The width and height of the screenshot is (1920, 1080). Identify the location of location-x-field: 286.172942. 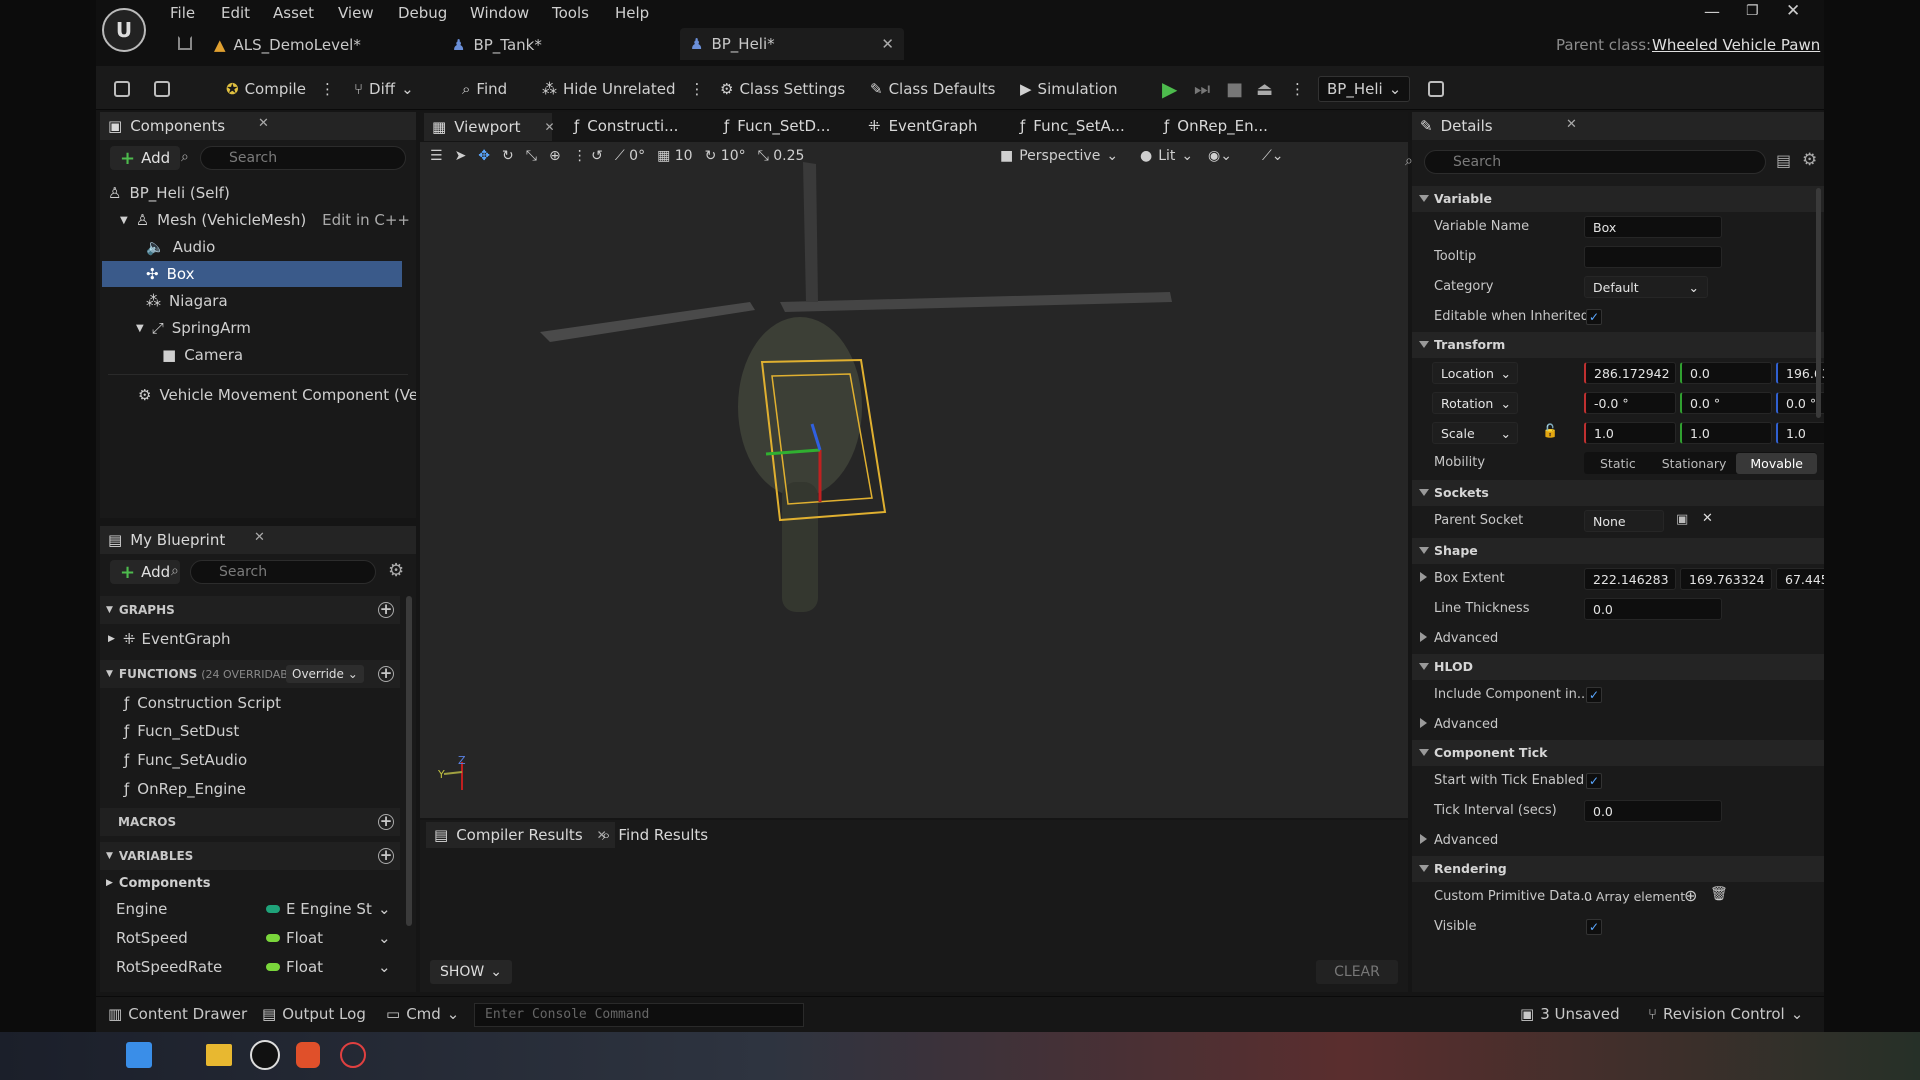
(1630, 373).